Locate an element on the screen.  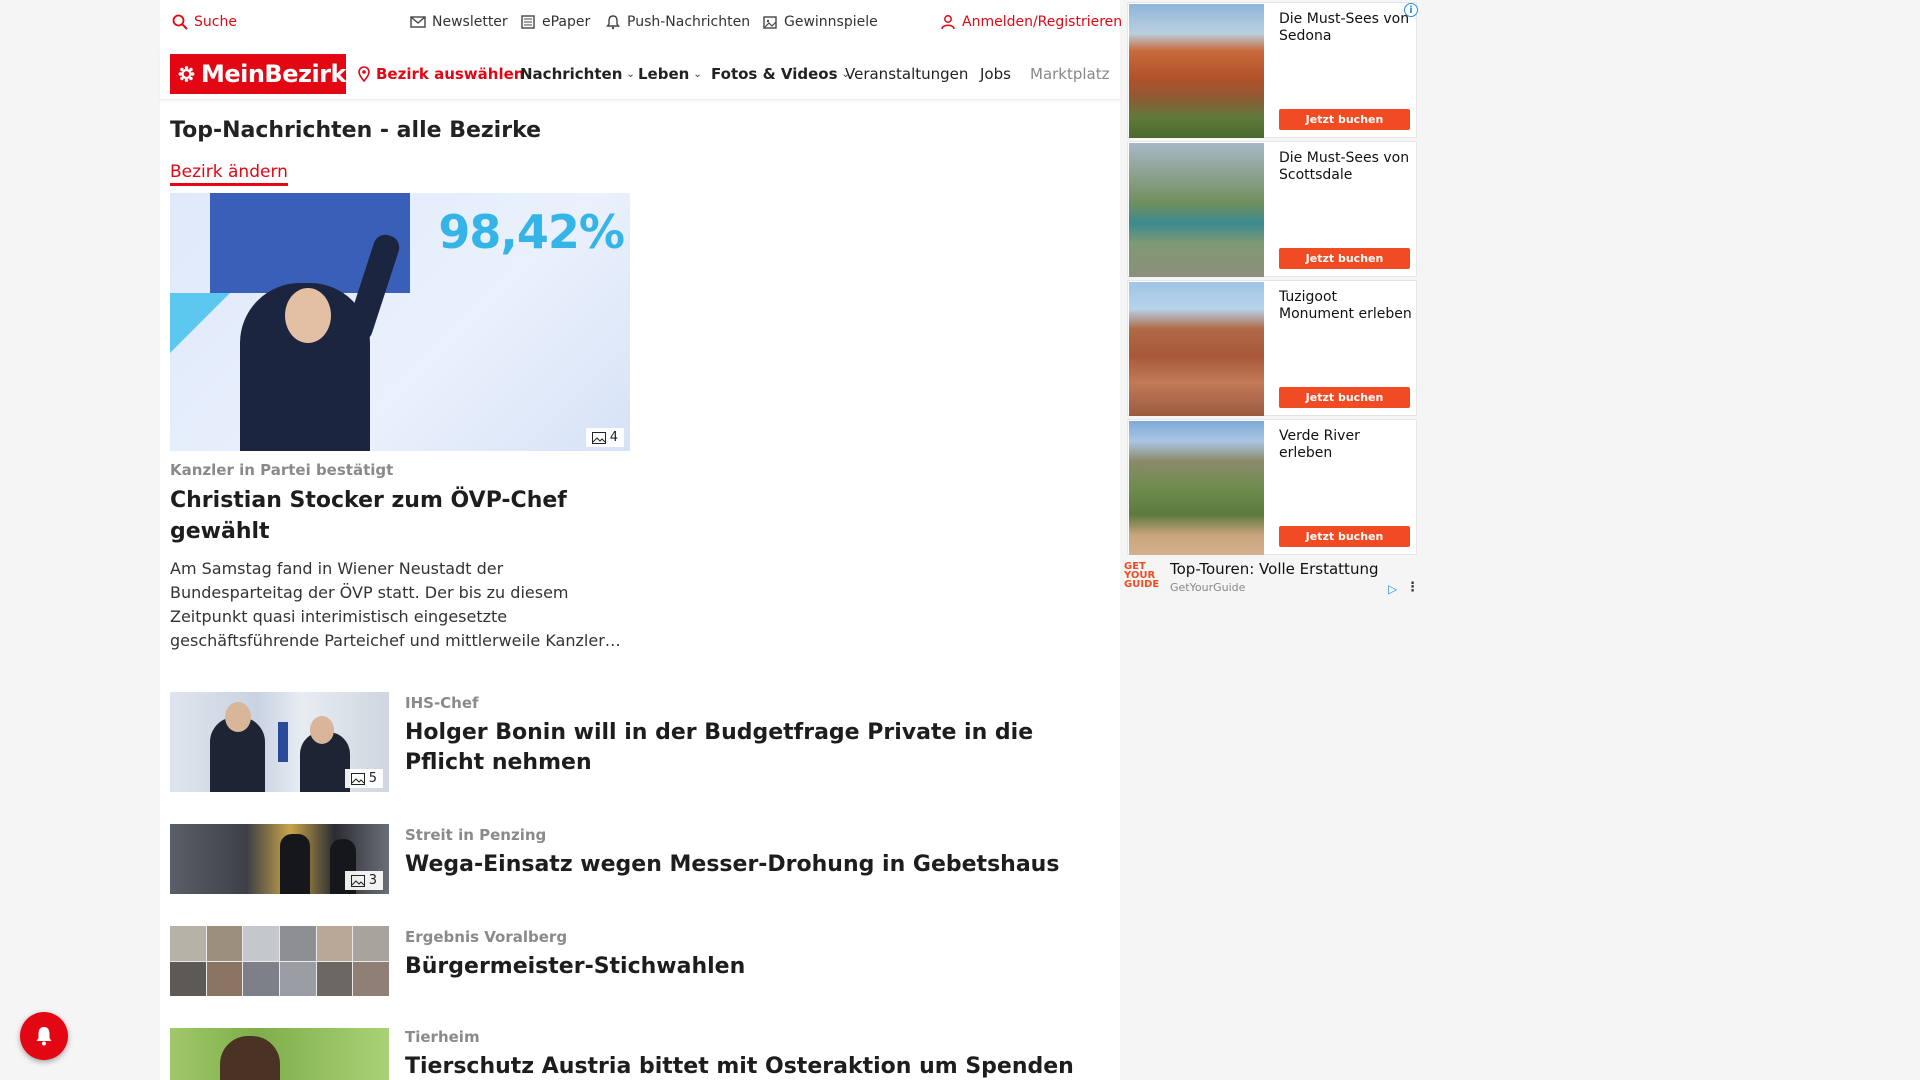
login-link: Anmelden/Registrieren is located at coordinates (1031, 22).